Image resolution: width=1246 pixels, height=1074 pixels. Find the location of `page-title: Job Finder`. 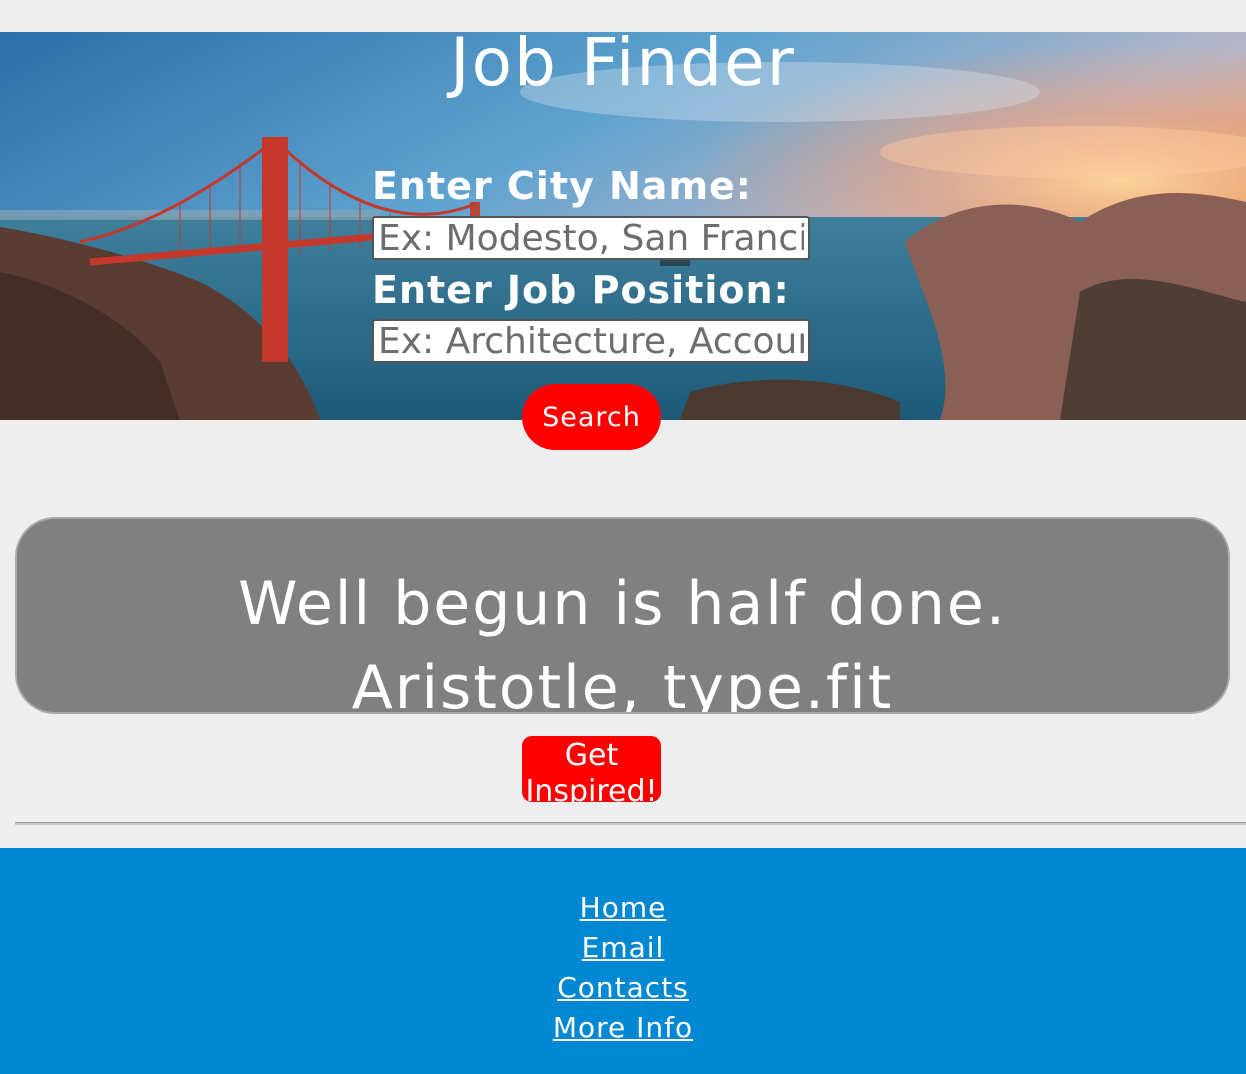

page-title: Job Finder is located at coordinates (623, 66).